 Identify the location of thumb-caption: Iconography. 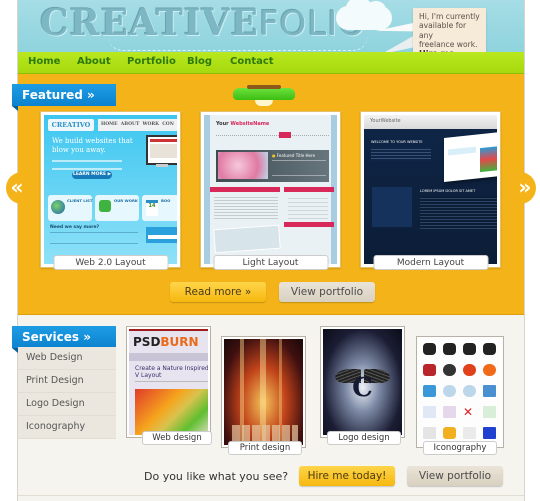
(460, 448).